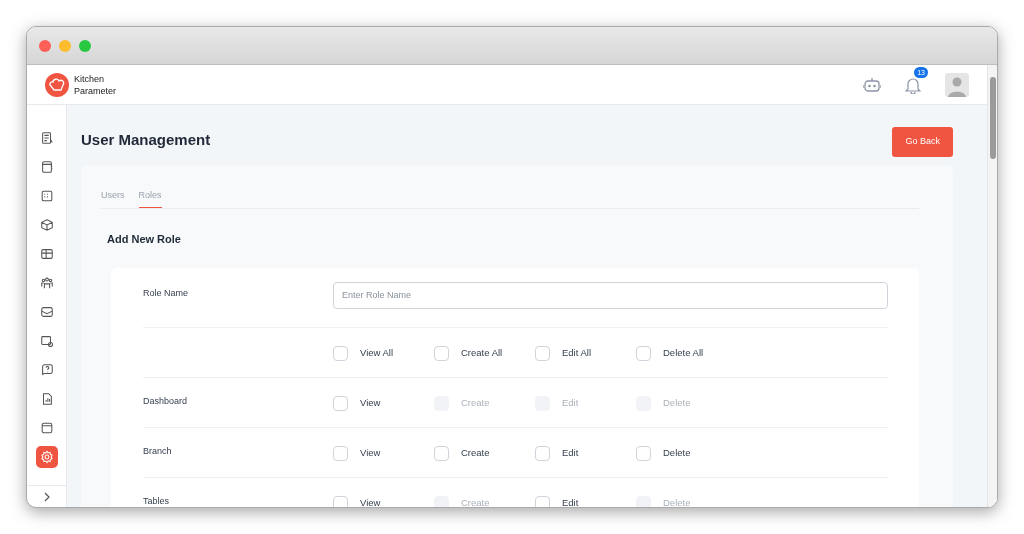 Image resolution: width=1024 pixels, height=534 pixels. Describe the element at coordinates (46, 225) in the screenshot. I see `box-icon` at that location.